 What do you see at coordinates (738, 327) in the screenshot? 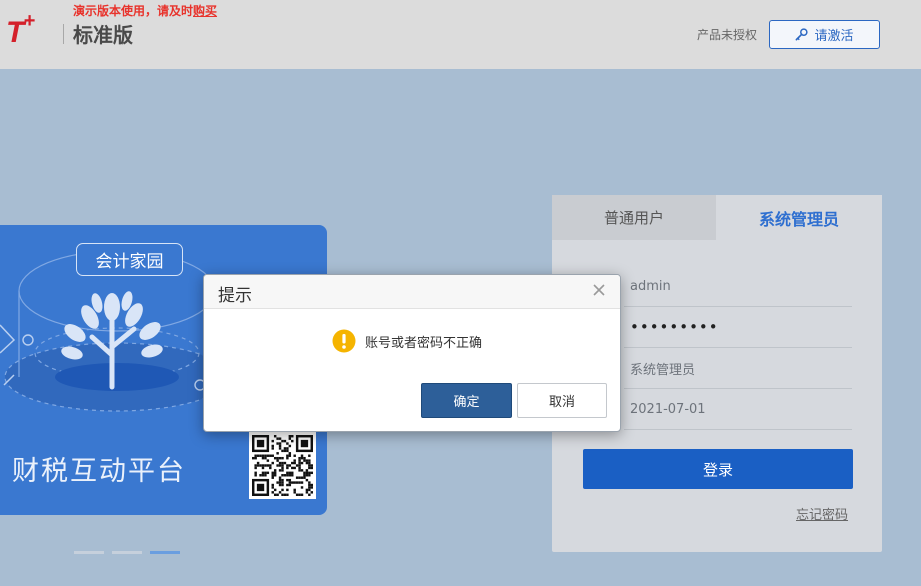
I see `password-field: •••••••••` at bounding box center [738, 327].